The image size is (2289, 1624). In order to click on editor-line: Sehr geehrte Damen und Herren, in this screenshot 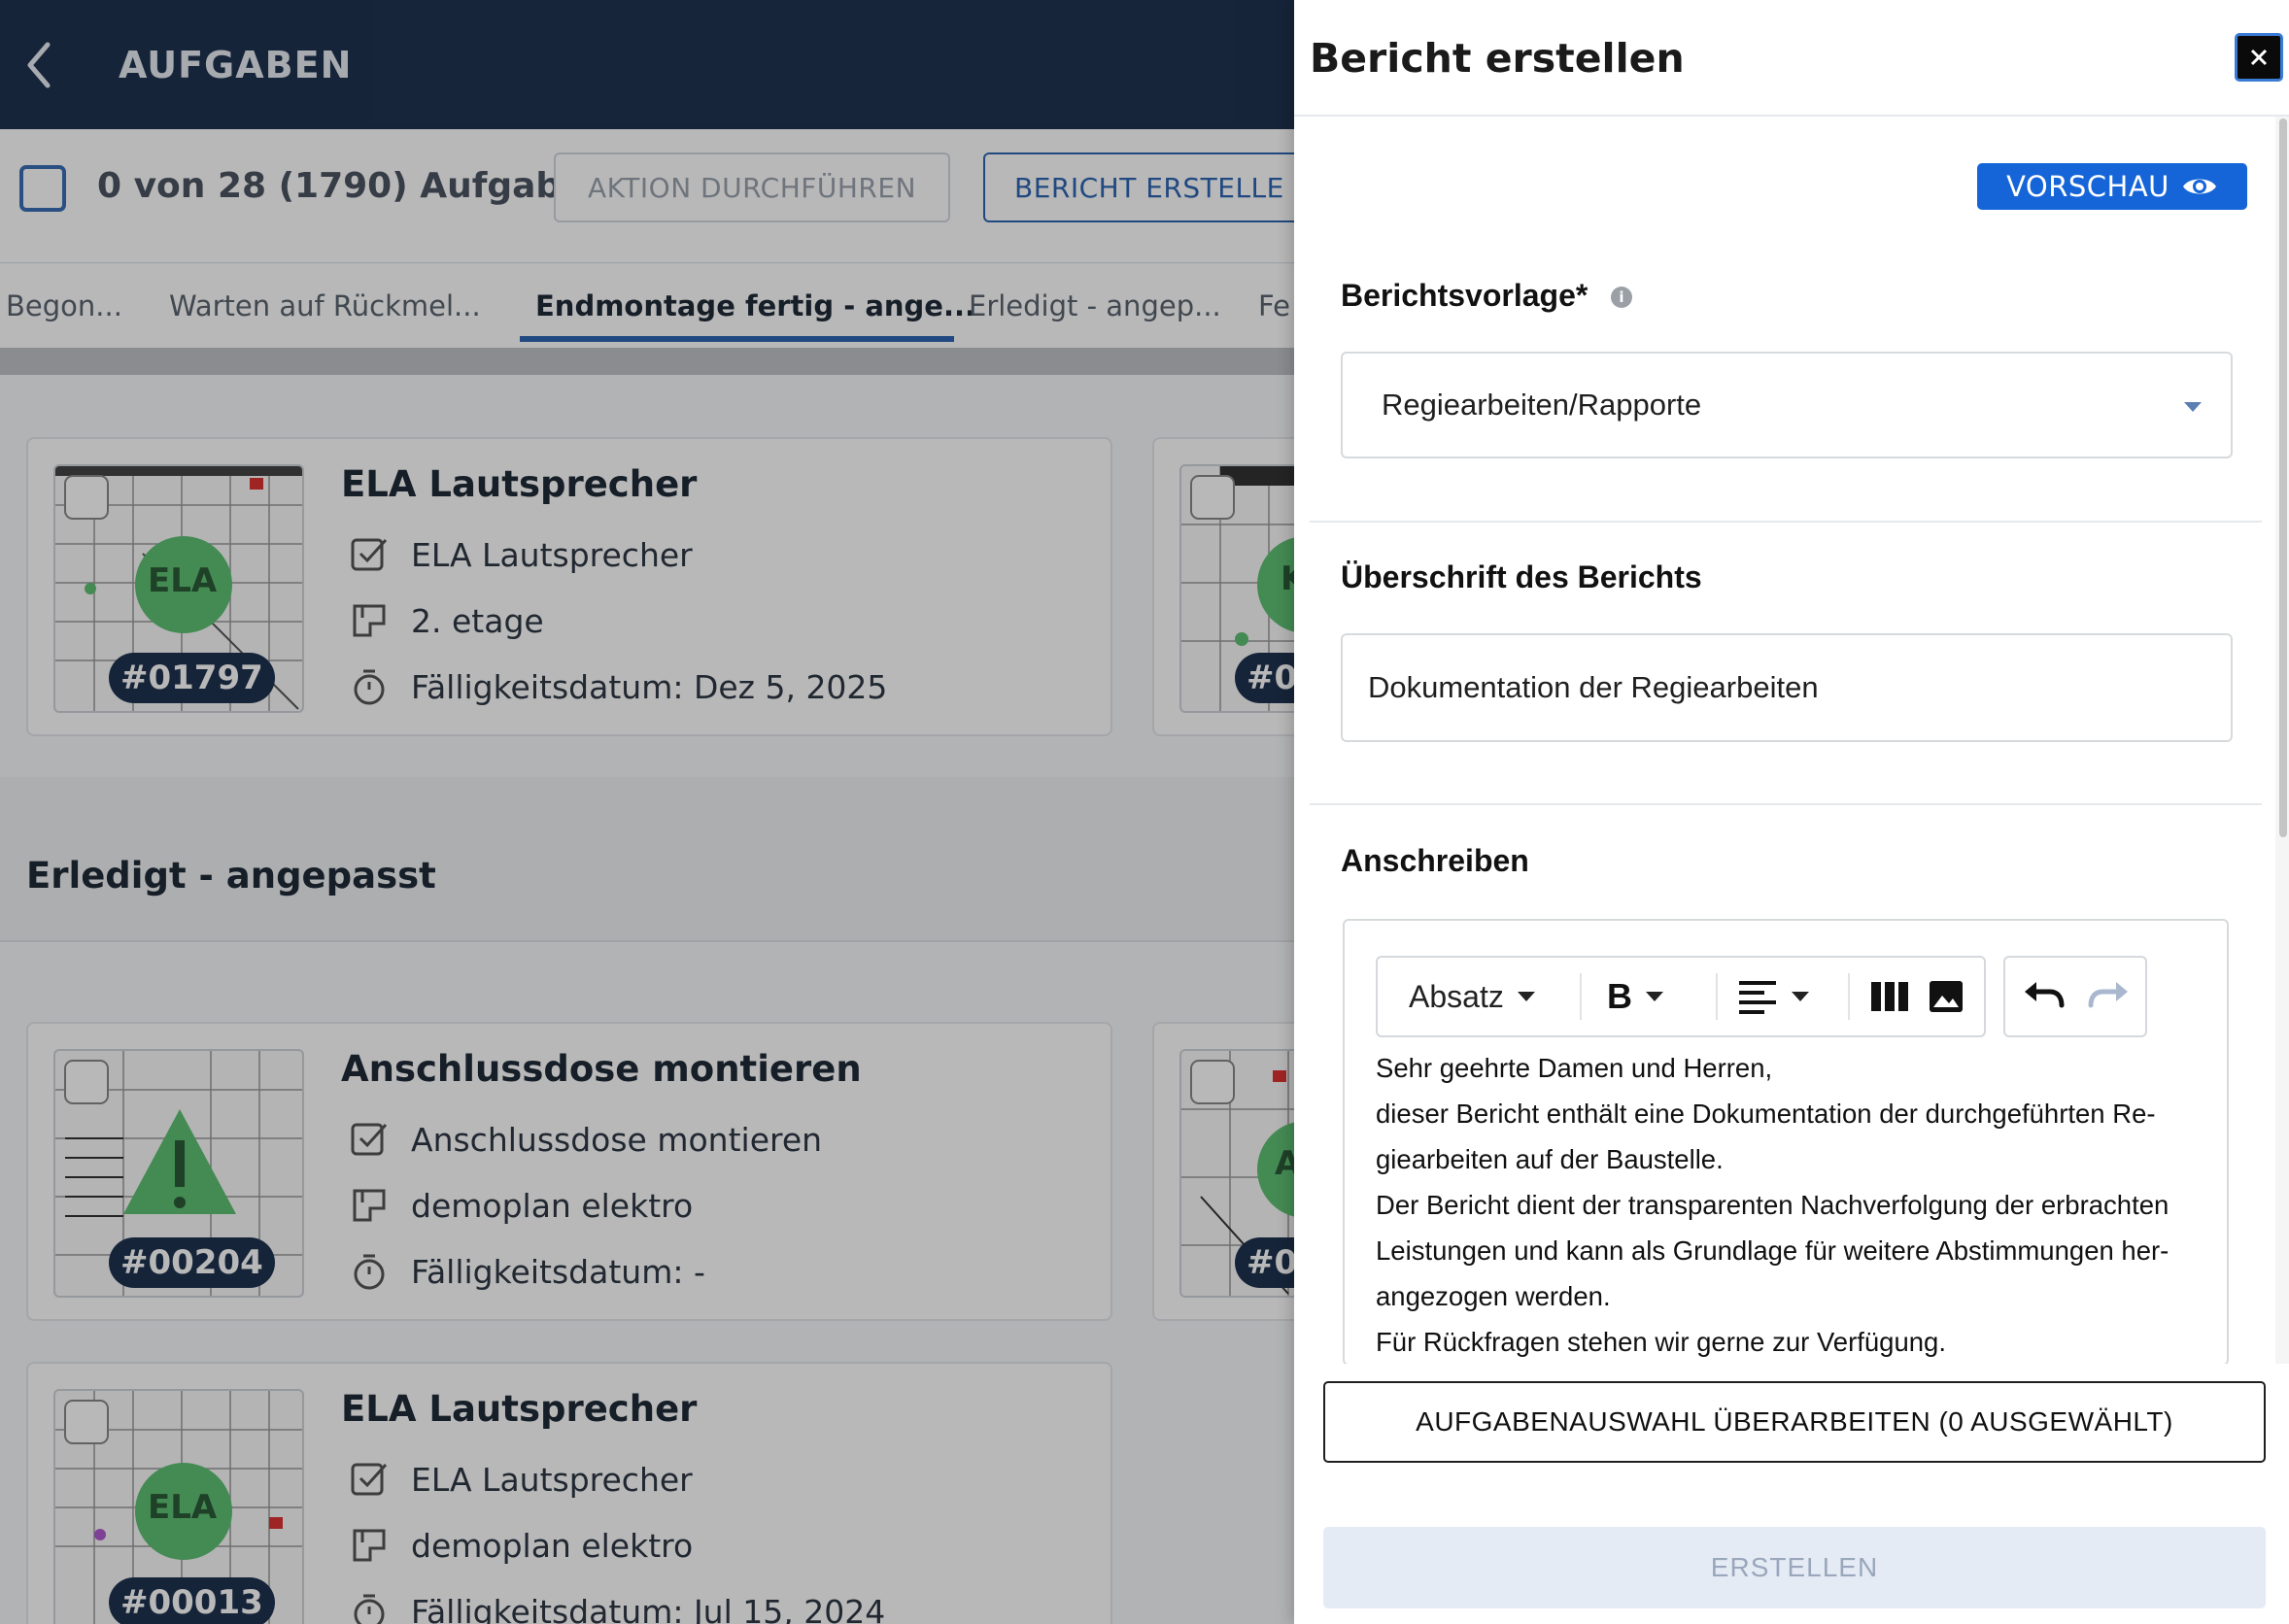, I will do `click(1574, 1068)`.